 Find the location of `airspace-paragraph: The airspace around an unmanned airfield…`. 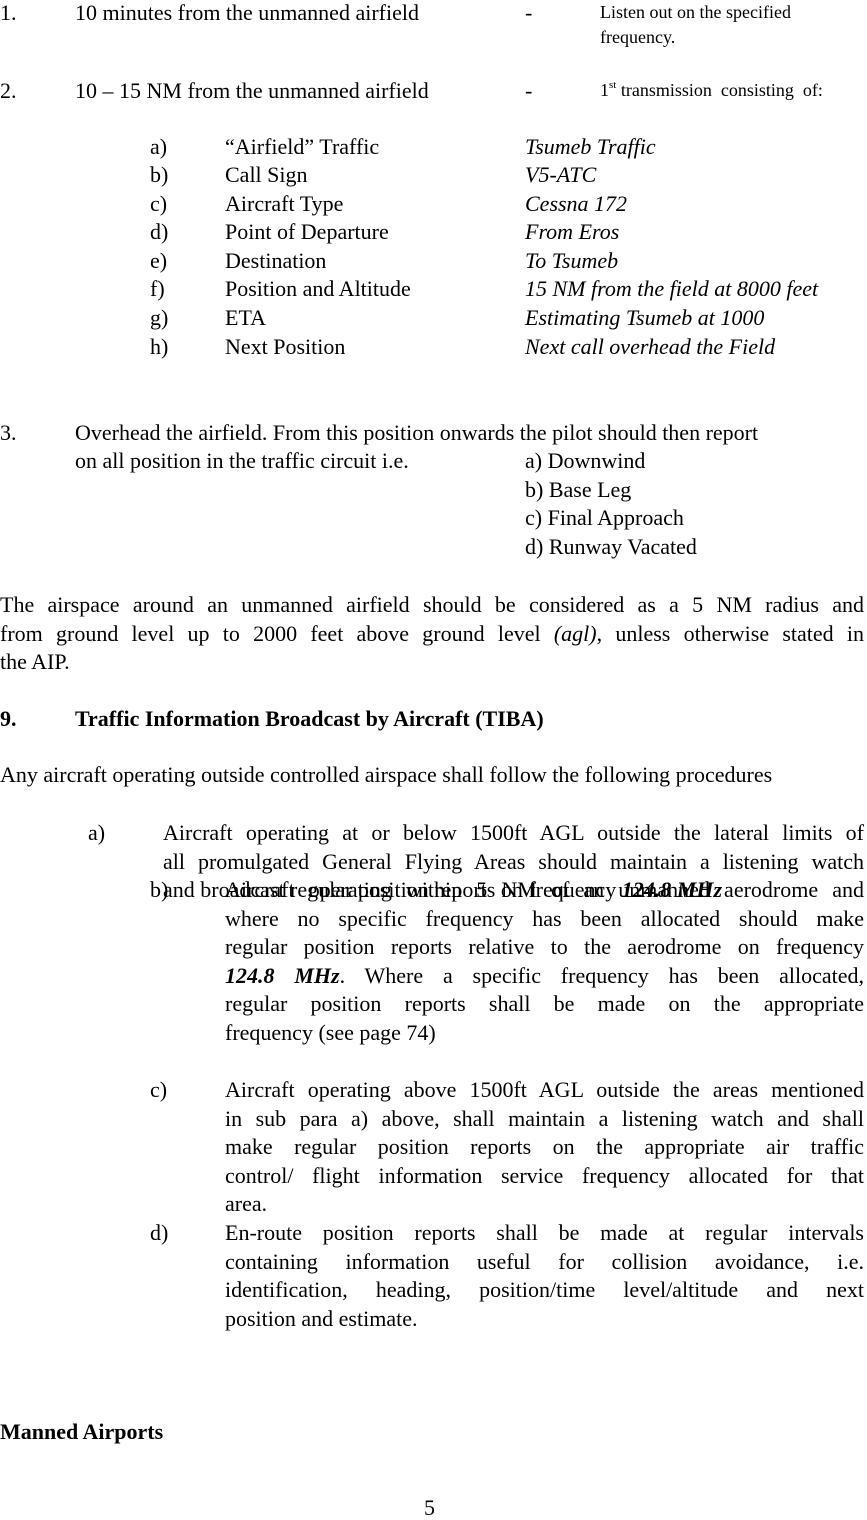

airspace-paragraph: The airspace around an unmanned airfield… is located at coordinates (432, 634).